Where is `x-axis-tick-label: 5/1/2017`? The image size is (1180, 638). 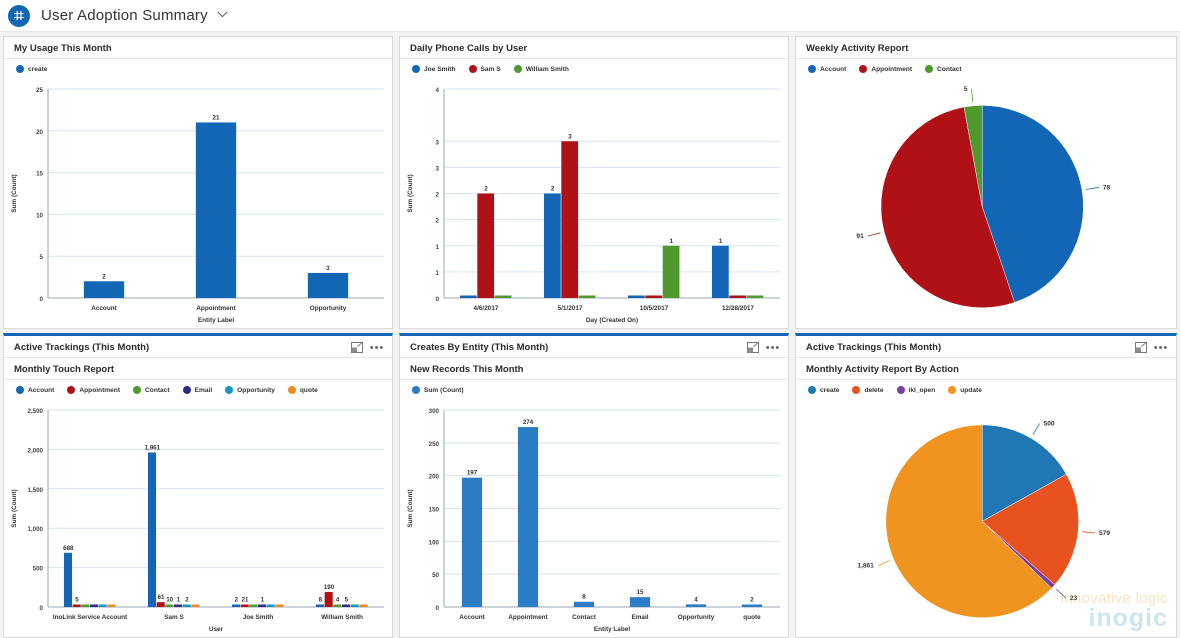 x-axis-tick-label: 5/1/2017 is located at coordinates (570, 308).